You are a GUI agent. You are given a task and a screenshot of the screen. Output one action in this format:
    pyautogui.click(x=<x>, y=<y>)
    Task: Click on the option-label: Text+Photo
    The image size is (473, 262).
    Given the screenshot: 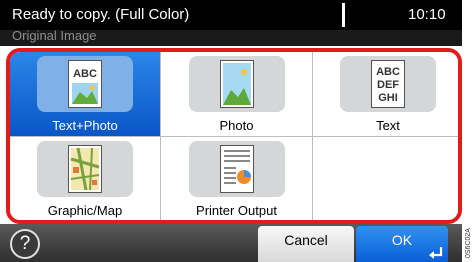 What is the action you would take?
    pyautogui.click(x=85, y=125)
    